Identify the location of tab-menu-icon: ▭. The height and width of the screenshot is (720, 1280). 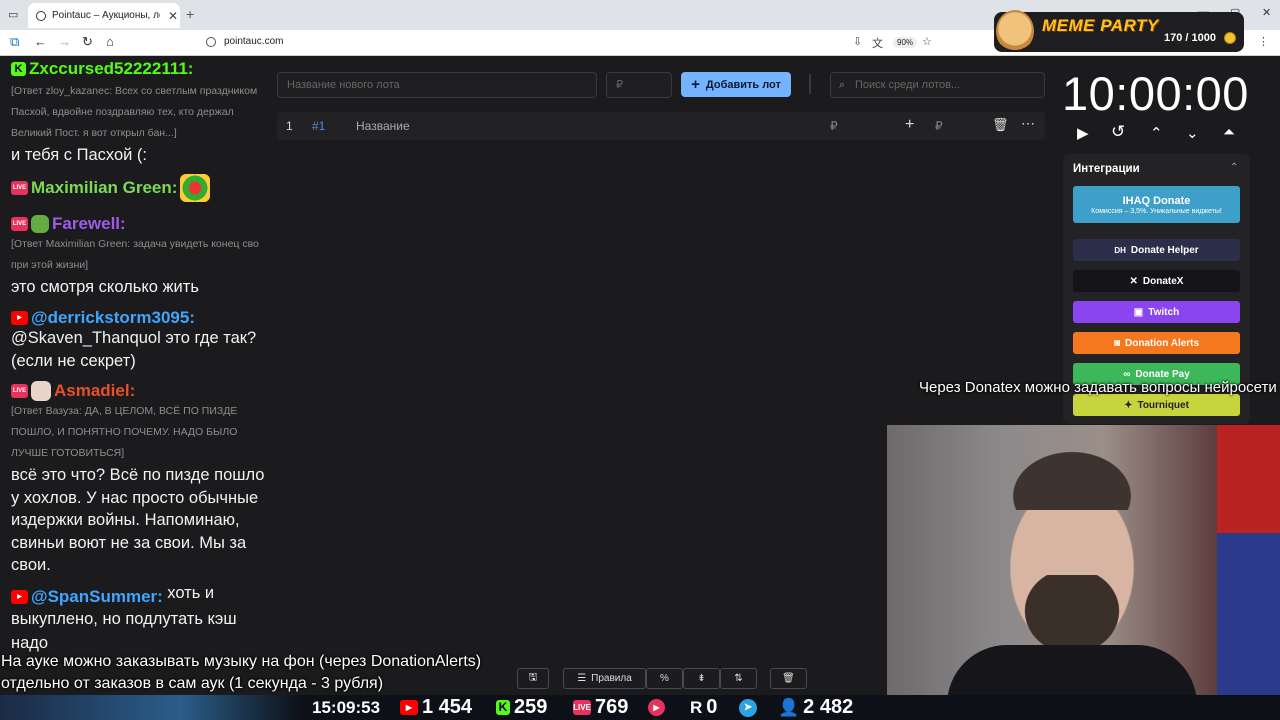
(13, 14).